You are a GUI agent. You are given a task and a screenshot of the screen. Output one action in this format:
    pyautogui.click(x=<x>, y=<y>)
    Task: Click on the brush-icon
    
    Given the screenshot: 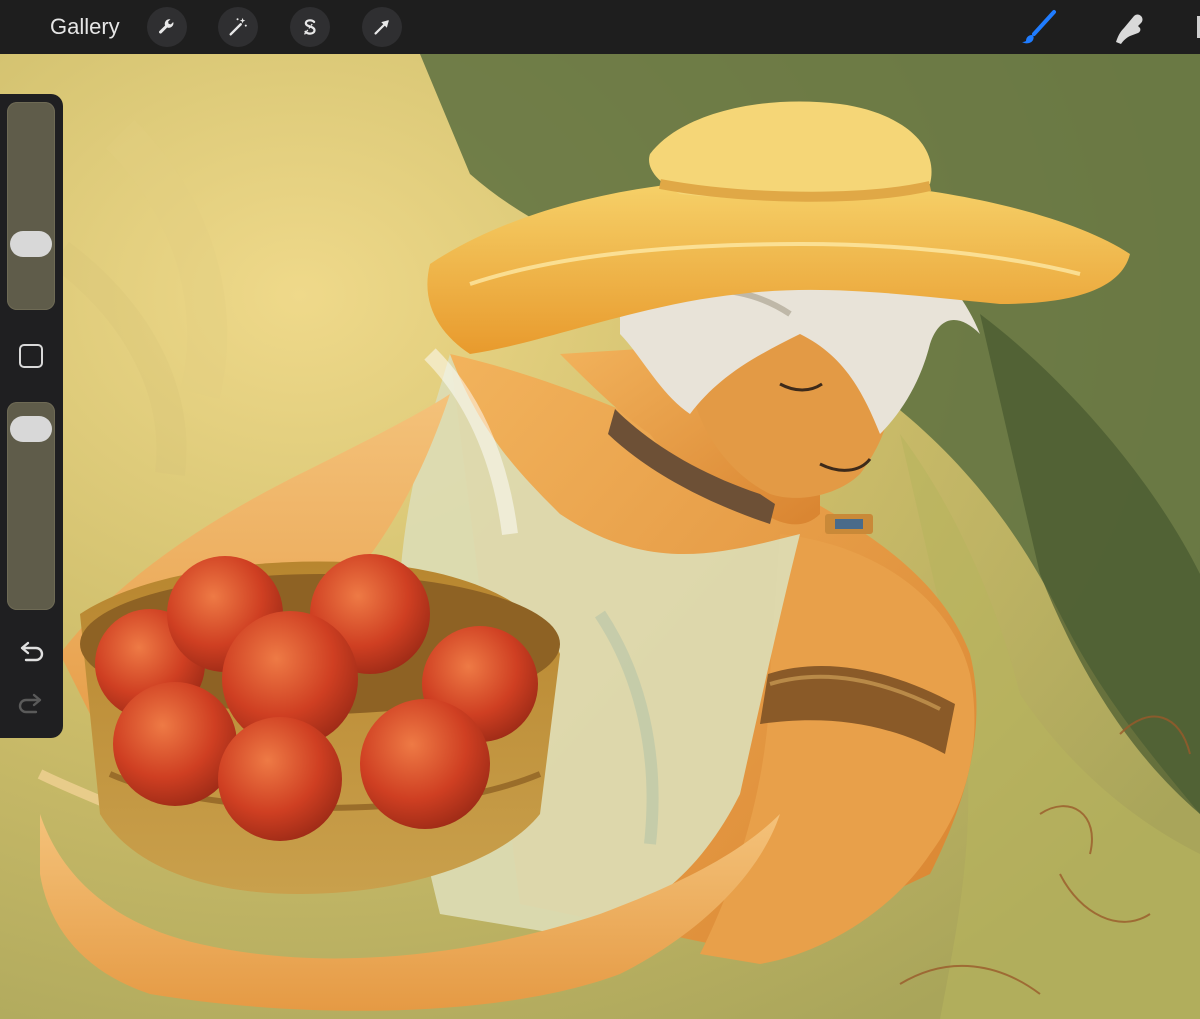 What is the action you would take?
    pyautogui.click(x=1039, y=27)
    